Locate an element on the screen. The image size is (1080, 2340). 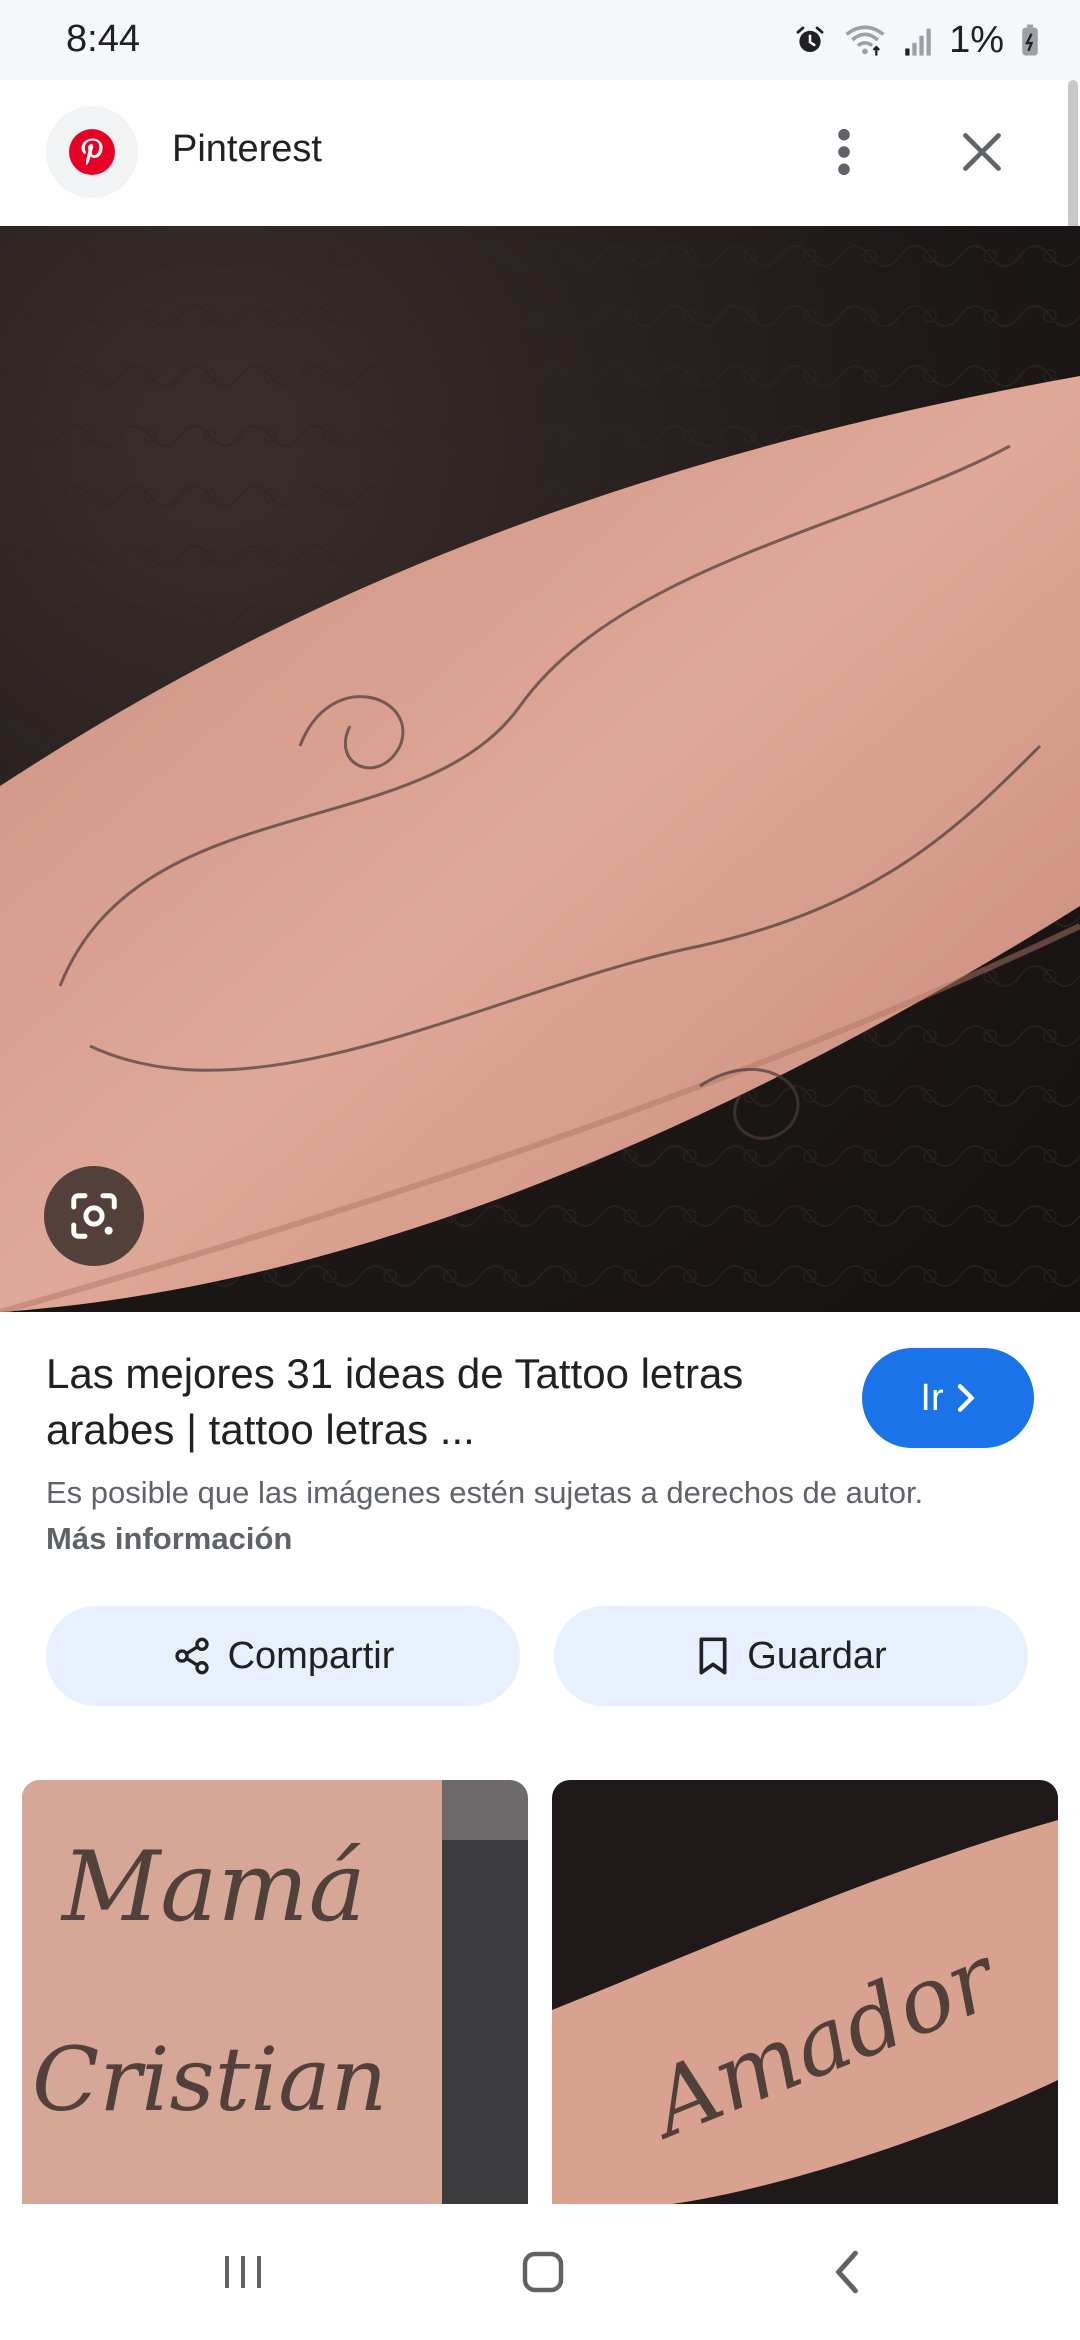
bookmark-icon is located at coordinates (713, 1656).